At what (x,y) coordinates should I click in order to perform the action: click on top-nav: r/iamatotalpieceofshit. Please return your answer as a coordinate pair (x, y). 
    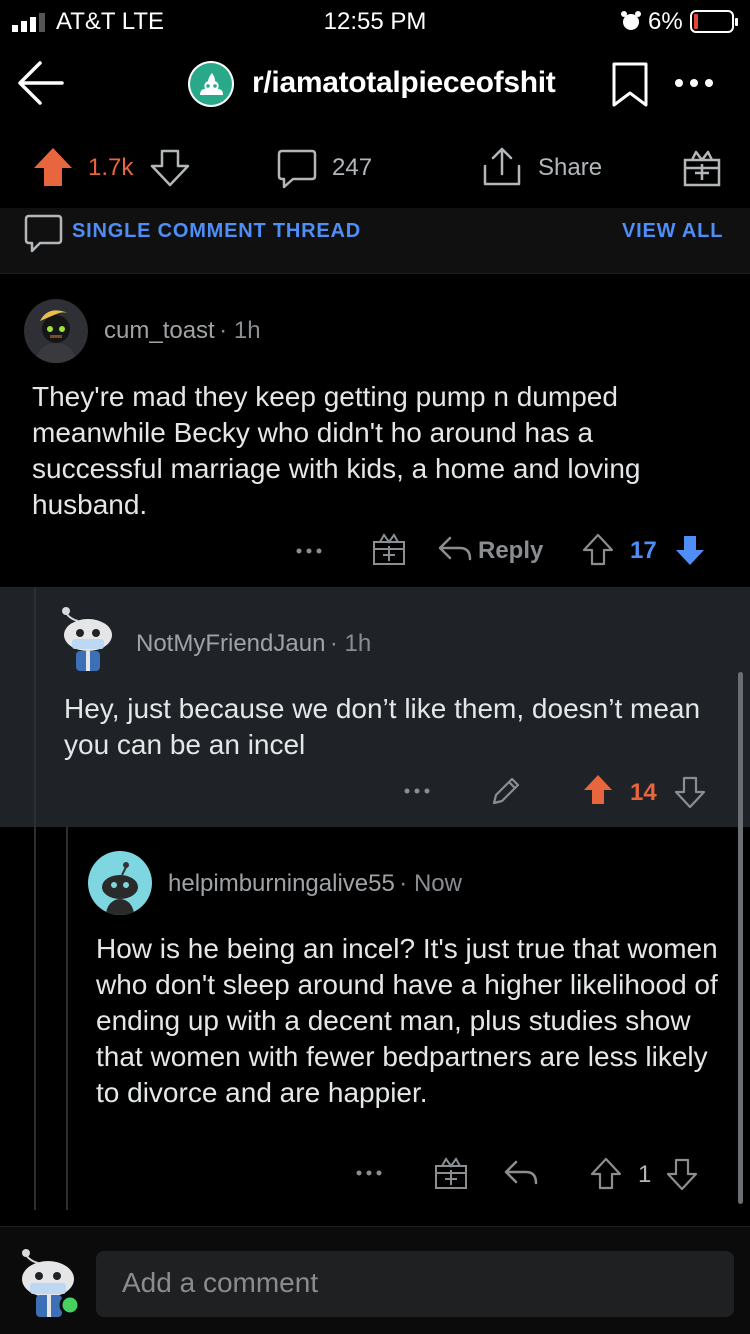
    Looking at the image, I should click on (375, 84).